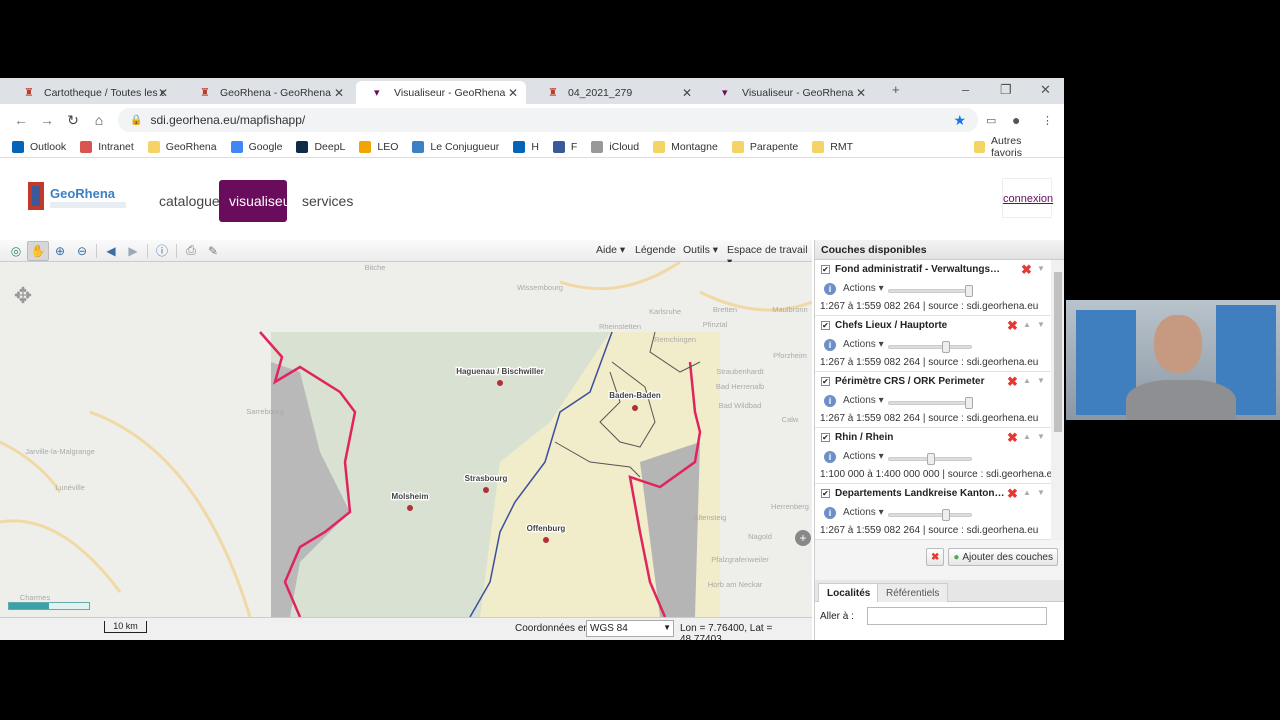  What do you see at coordinates (630, 628) in the screenshot?
I see `projection-select: WGS 84 ▼` at bounding box center [630, 628].